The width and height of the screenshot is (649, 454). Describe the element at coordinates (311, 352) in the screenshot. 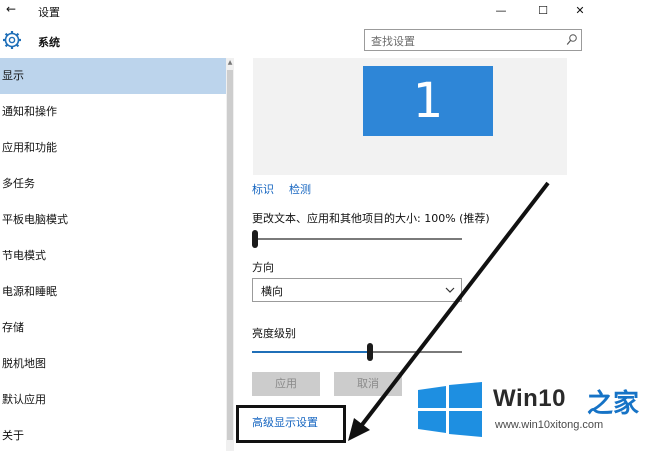

I see `brightness-slider-fill` at that location.